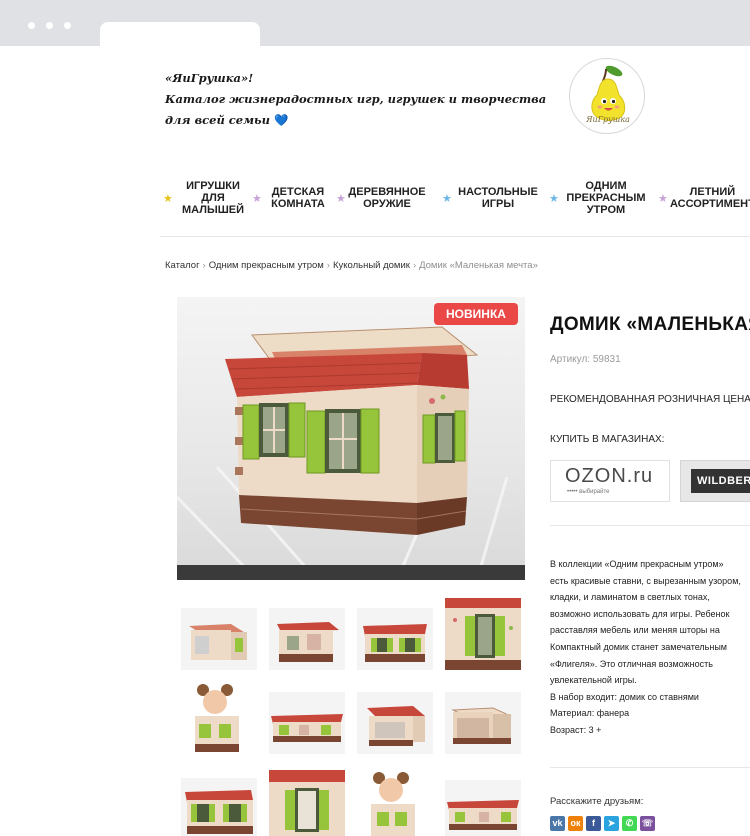 The width and height of the screenshot is (750, 836). I want to click on nav-item-board-games: Настольные игры, so click(498, 198).